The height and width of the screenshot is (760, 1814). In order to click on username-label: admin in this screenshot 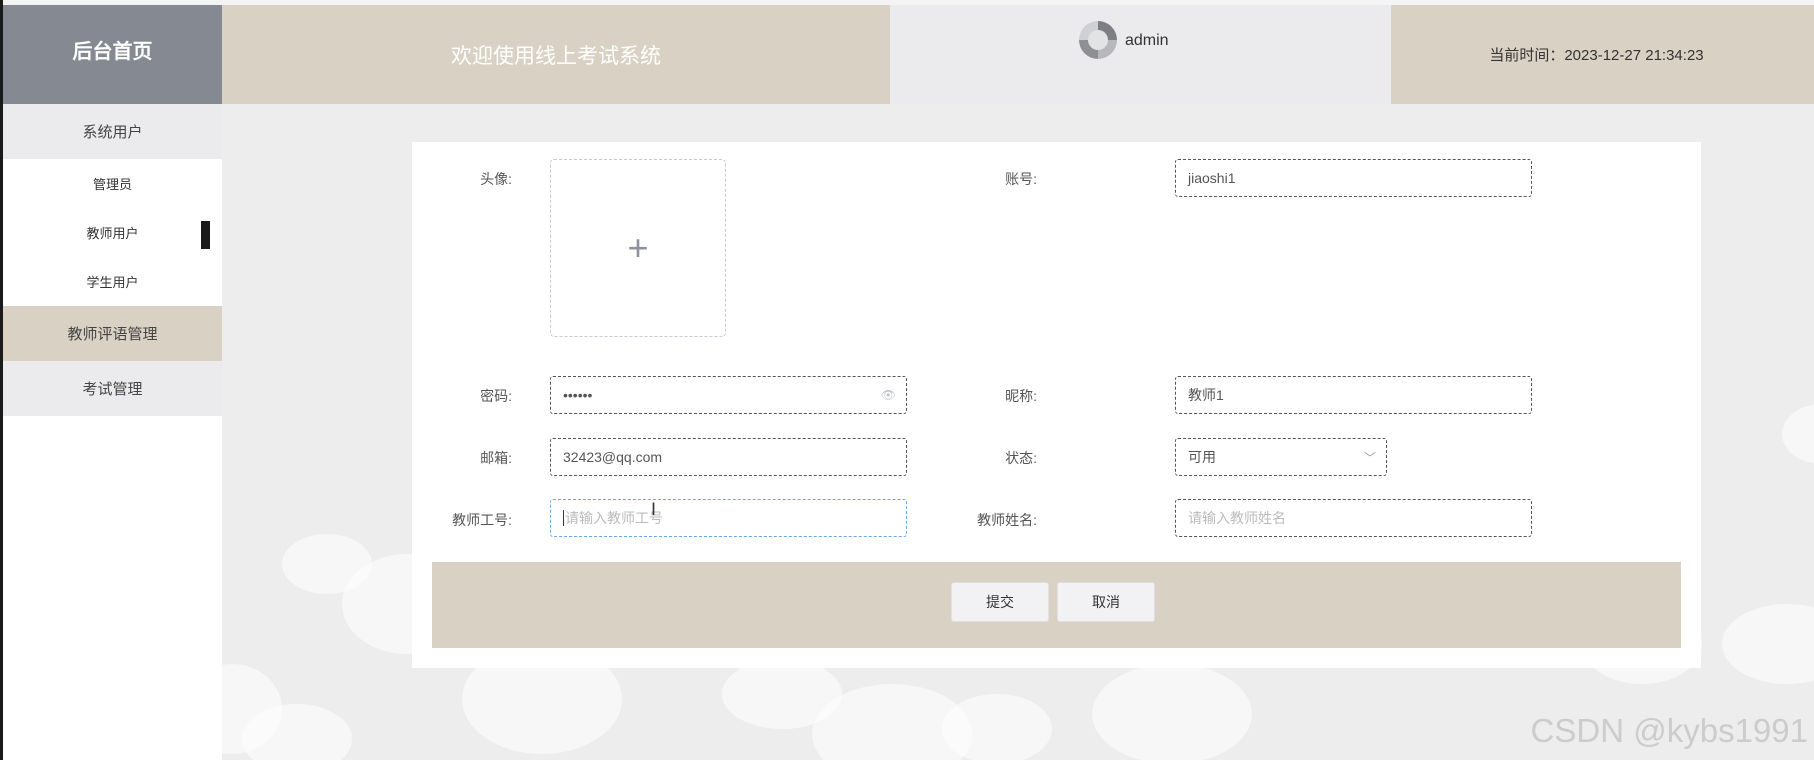, I will do `click(1147, 40)`.